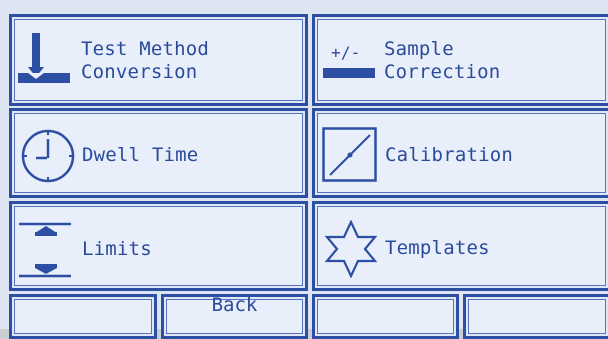 Image resolution: width=608 pixels, height=339 pixels. Describe the element at coordinates (442, 72) in the screenshot. I see `sample-correction-line2: Correction` at that location.